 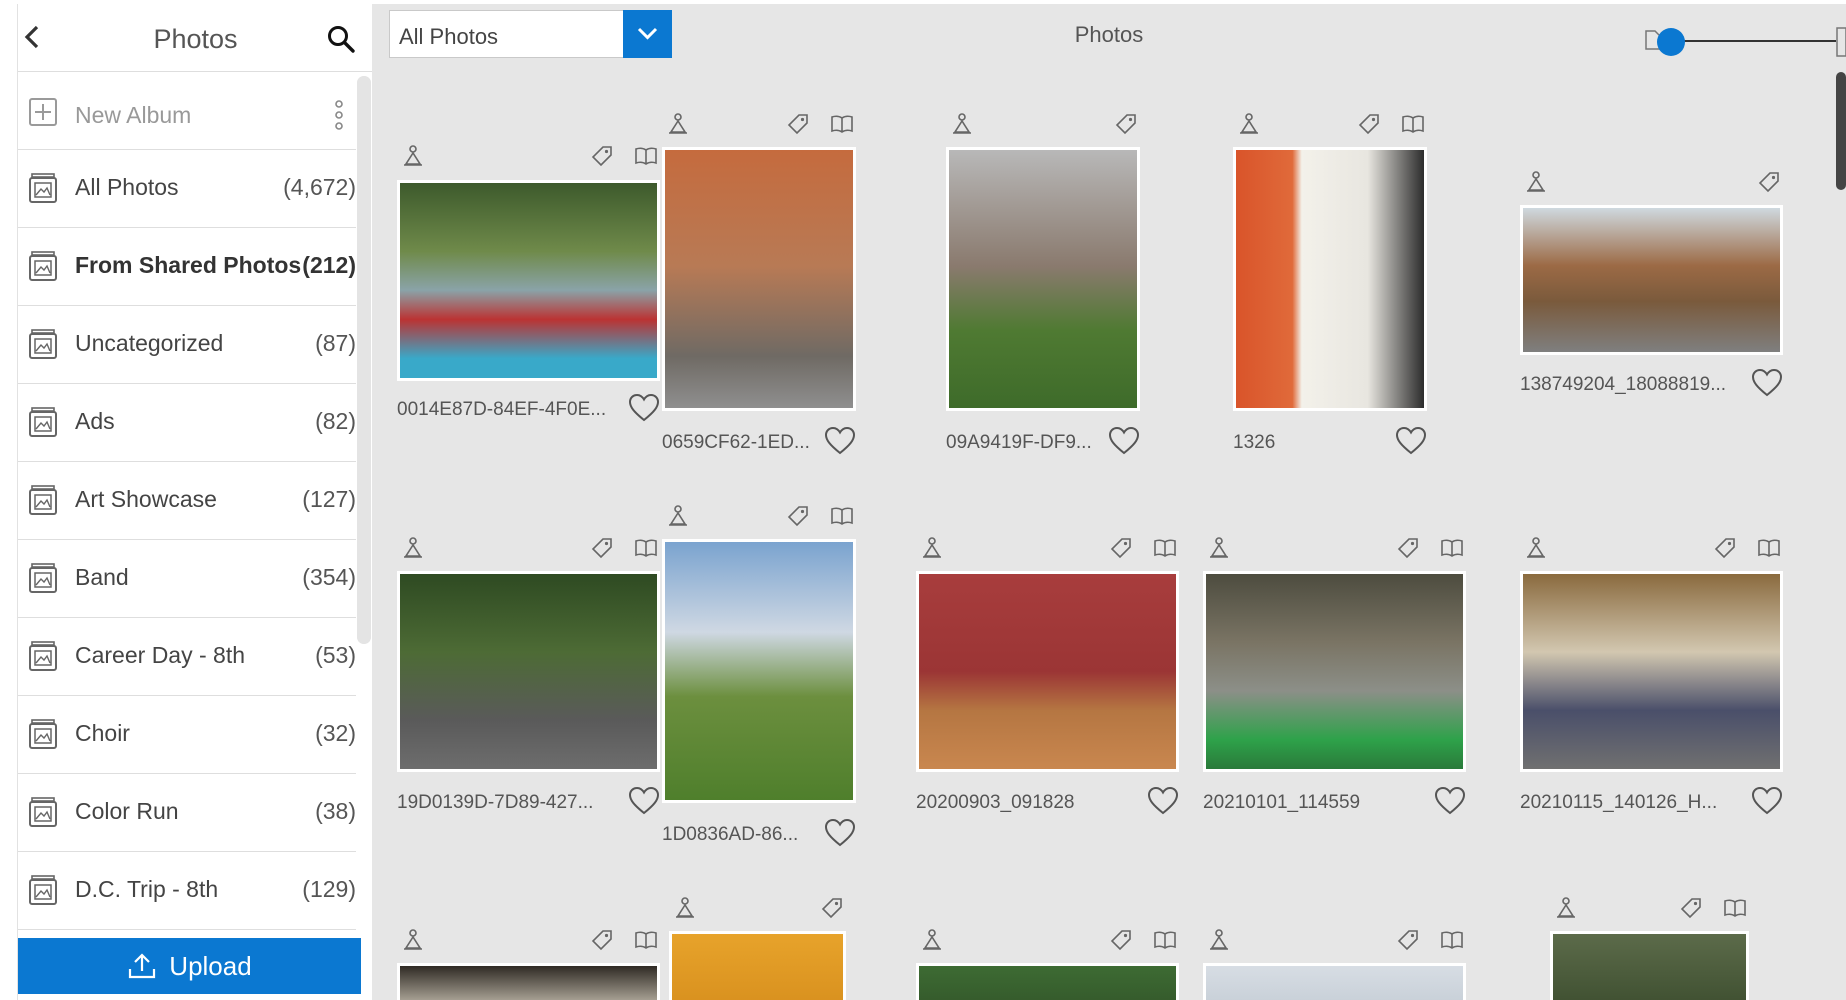 What do you see at coordinates (187, 891) in the screenshot?
I see `album-row: D.C. Trip - 8th (129)` at bounding box center [187, 891].